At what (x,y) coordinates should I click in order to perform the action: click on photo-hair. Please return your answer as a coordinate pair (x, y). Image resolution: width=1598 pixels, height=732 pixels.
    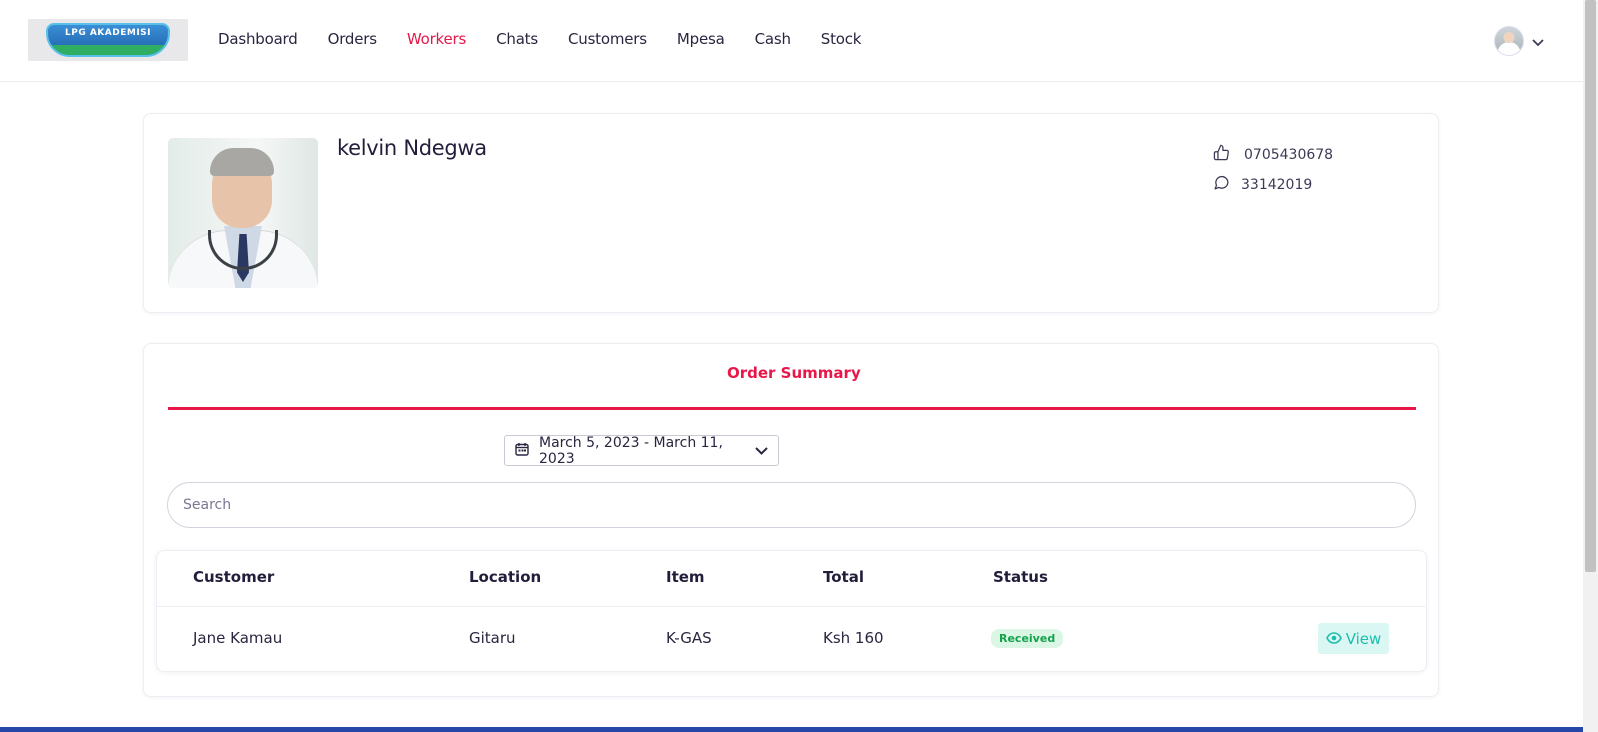
    Looking at the image, I should click on (242, 162).